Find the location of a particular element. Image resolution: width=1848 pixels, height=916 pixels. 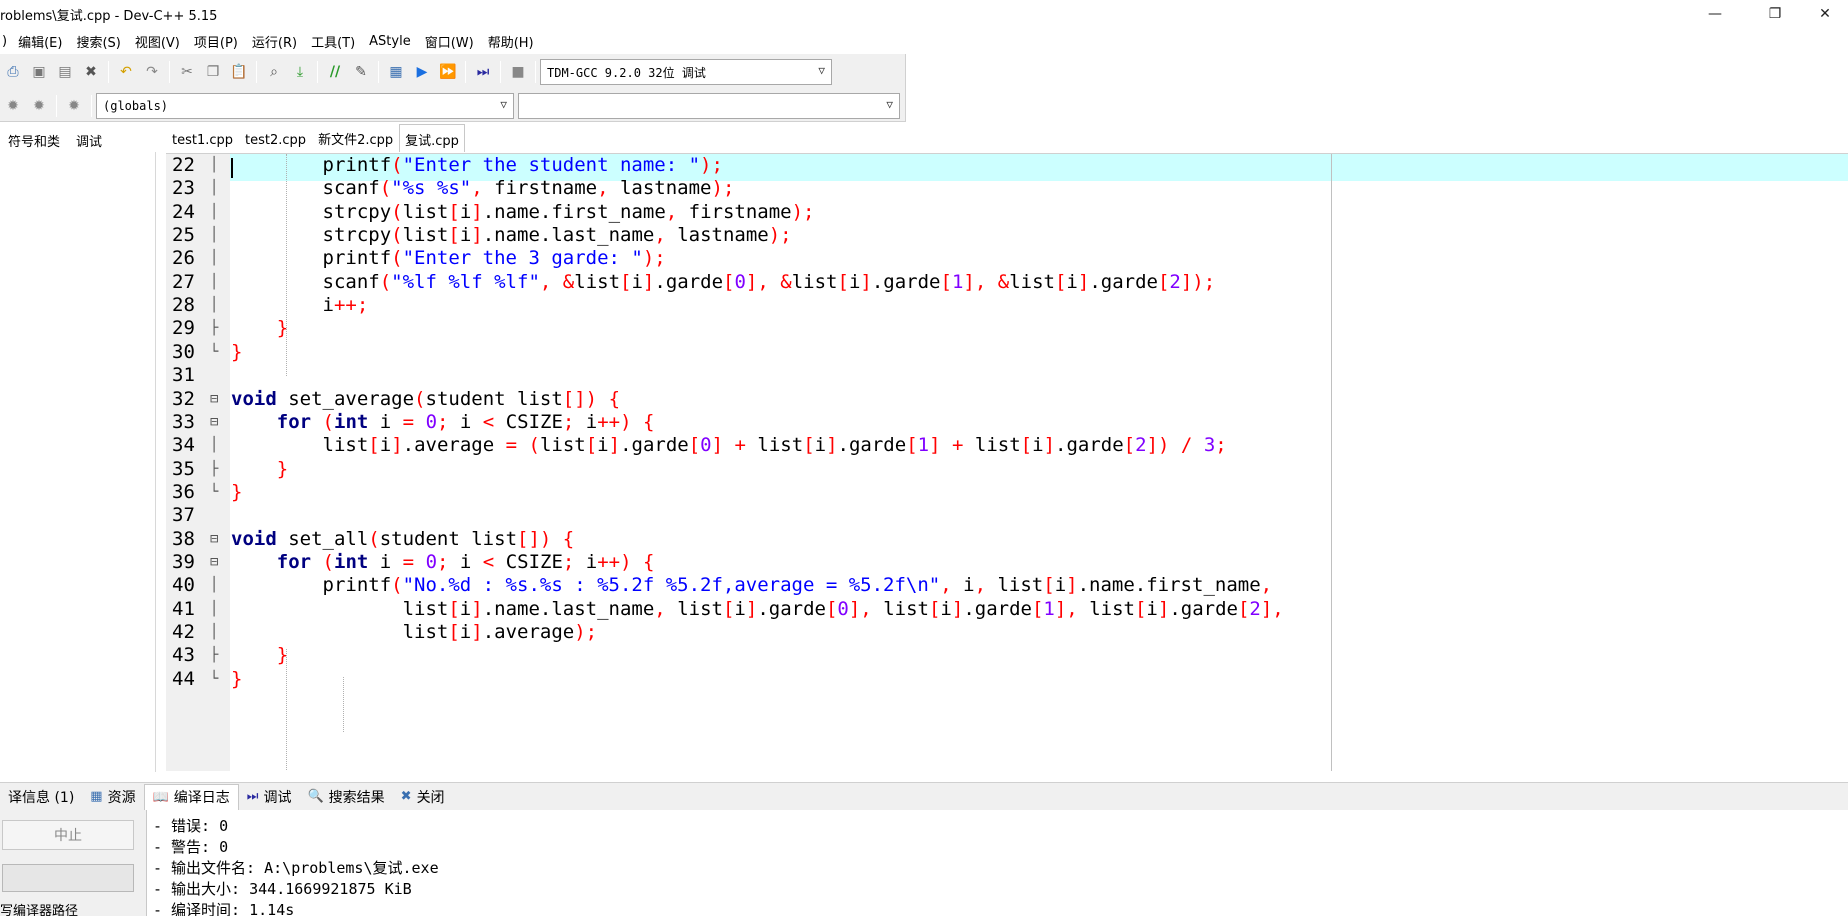

tab-debug: ⏭ 调试 is located at coordinates (269, 797).